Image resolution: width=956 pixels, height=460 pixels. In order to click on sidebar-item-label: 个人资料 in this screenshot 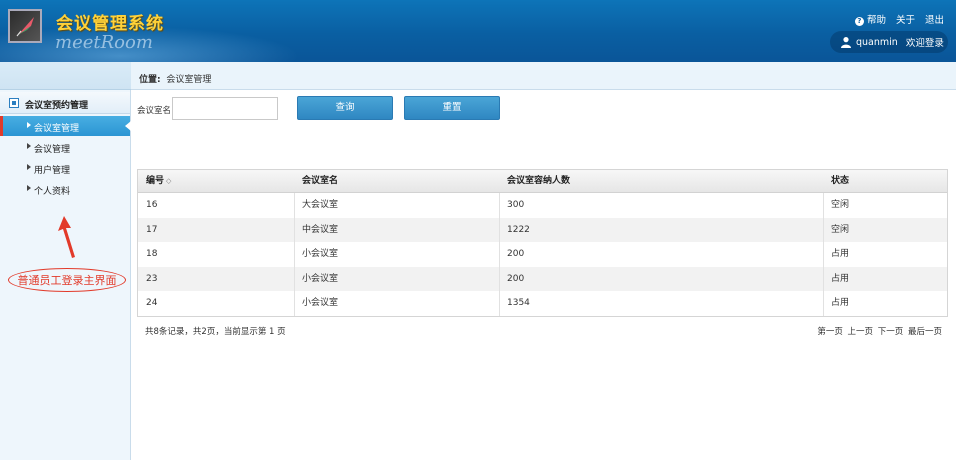, I will do `click(52, 192)`.